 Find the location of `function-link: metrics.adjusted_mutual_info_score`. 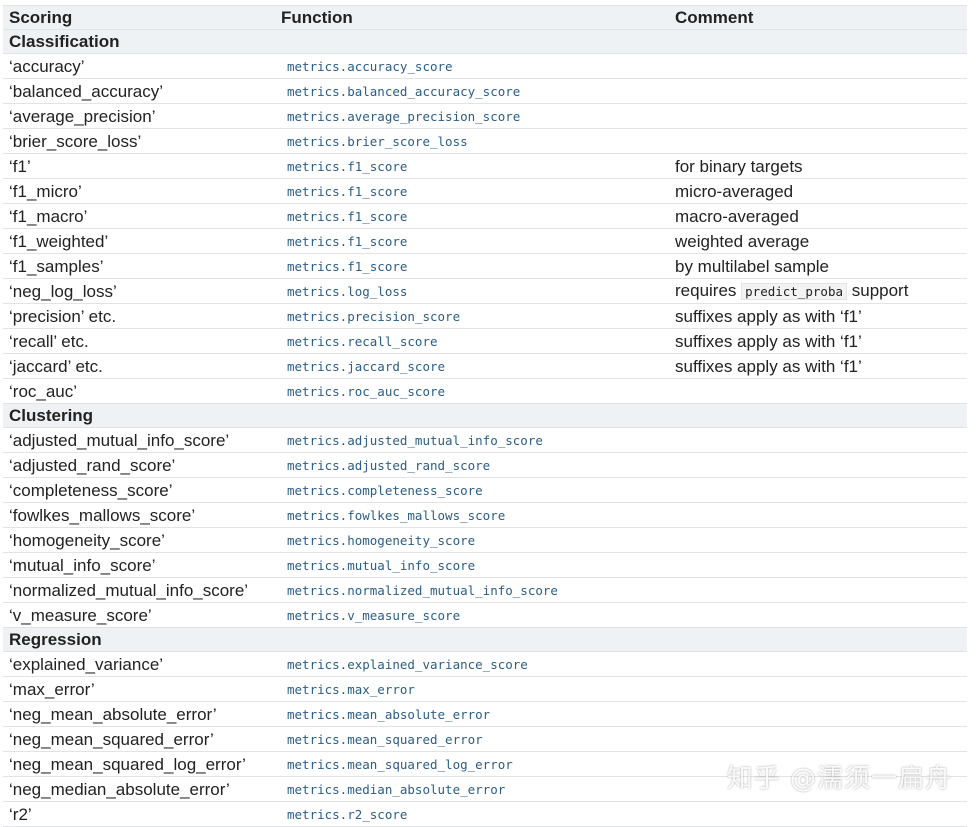

function-link: metrics.adjusted_mutual_info_score is located at coordinates (412, 440).